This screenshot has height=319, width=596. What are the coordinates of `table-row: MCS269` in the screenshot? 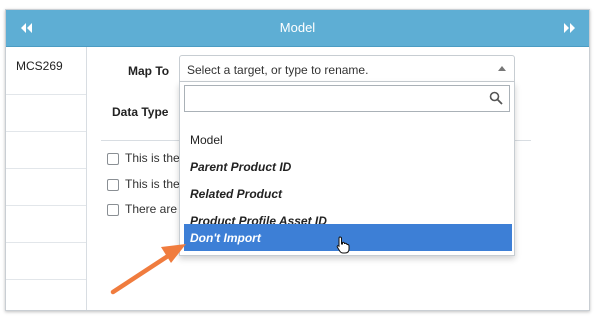 It's located at (46, 71).